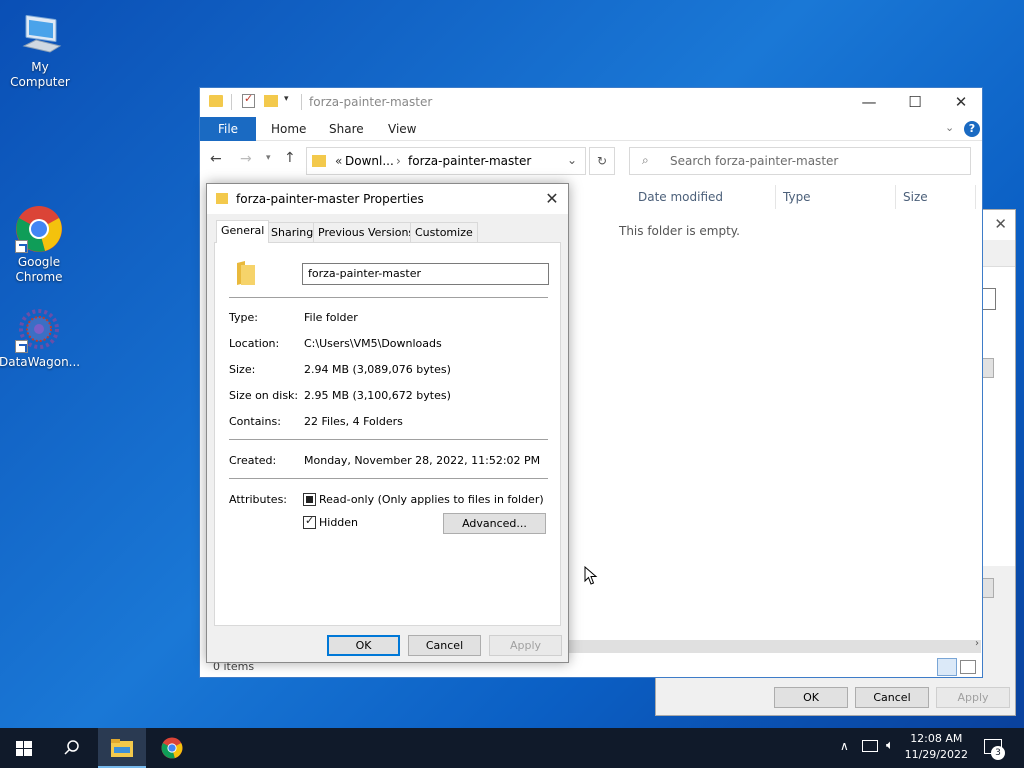 This screenshot has height=768, width=1024. I want to click on ok-button: OK, so click(363, 645).